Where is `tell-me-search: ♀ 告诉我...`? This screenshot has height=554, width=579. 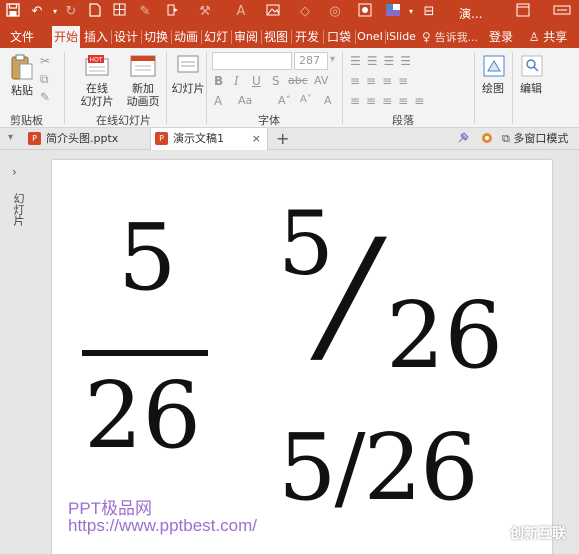
tell-me-search: ♀ 告诉我... is located at coordinates (453, 37).